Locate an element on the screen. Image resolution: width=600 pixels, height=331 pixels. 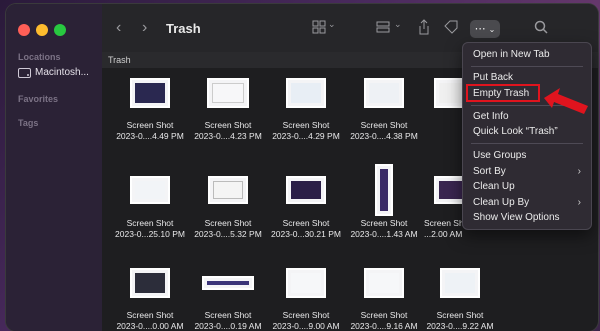
file-item: Screen Shot 2023-0....5.32 PM is located at coordinates (228, 208).